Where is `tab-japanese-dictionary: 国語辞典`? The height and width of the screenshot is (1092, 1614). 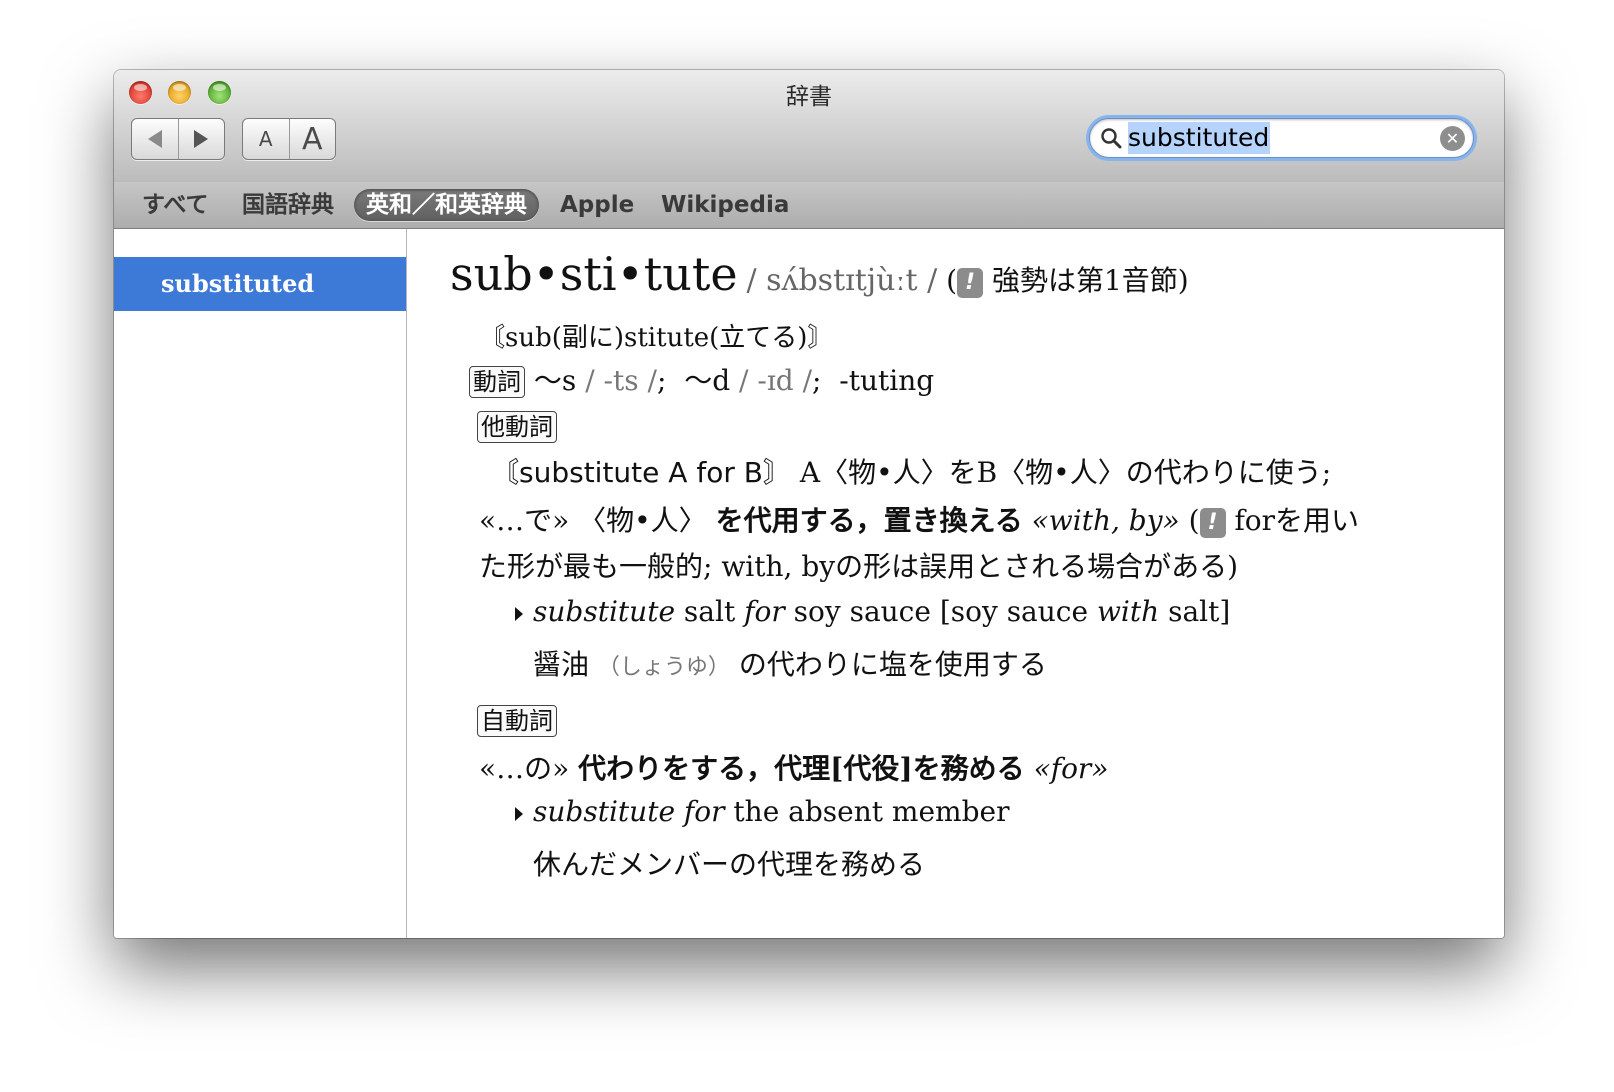
tab-japanese-dictionary: 国語辞典 is located at coordinates (288, 205).